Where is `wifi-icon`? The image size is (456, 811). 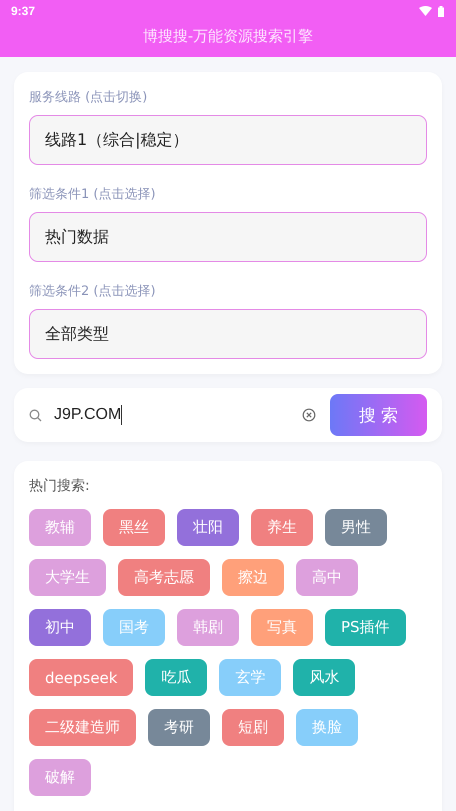
wifi-icon is located at coordinates (425, 11).